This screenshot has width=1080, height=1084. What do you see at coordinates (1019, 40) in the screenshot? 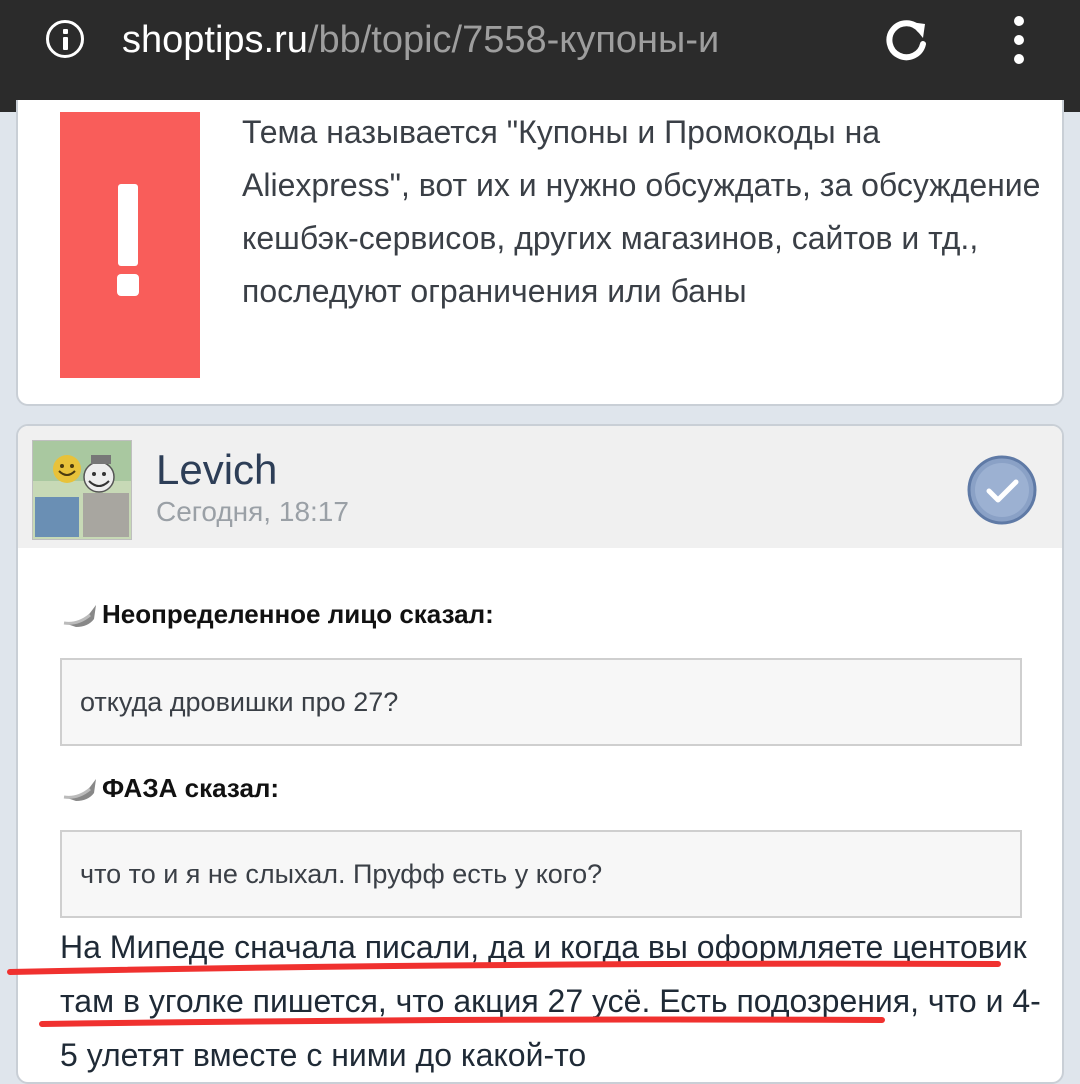
I see `menu-icon` at bounding box center [1019, 40].